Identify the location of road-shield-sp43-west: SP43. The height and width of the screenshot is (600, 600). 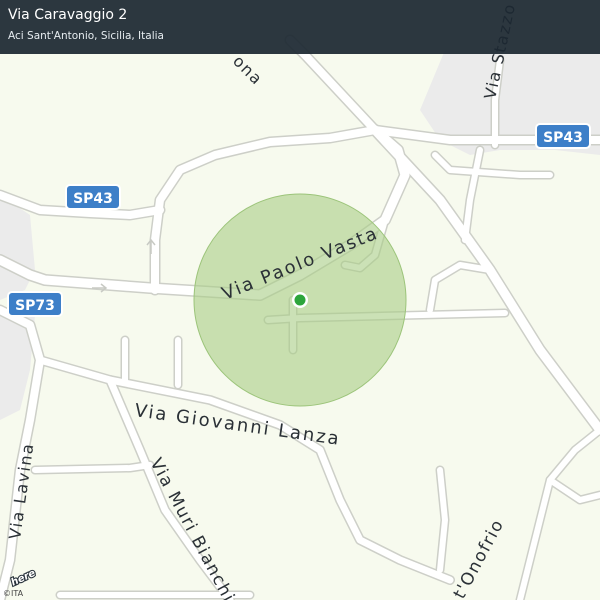
(93, 197).